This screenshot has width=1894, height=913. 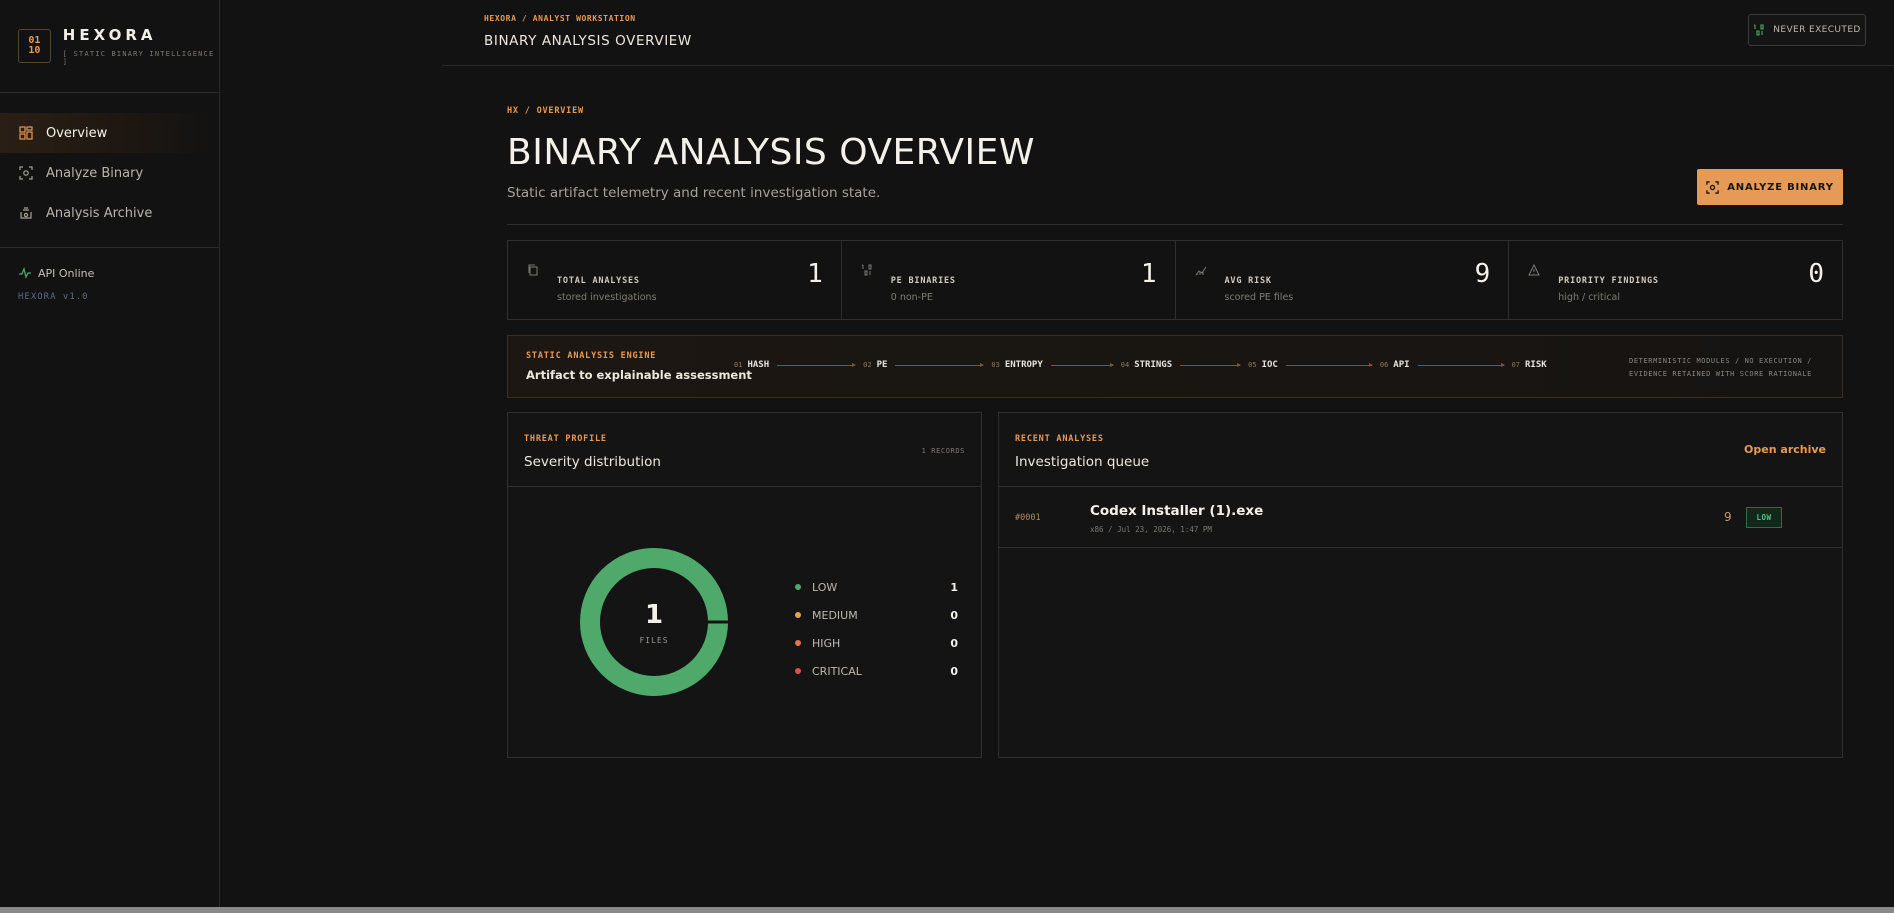 What do you see at coordinates (588, 41) in the screenshot?
I see `top-title: BINARY ANALYSIS OVERVIEW` at bounding box center [588, 41].